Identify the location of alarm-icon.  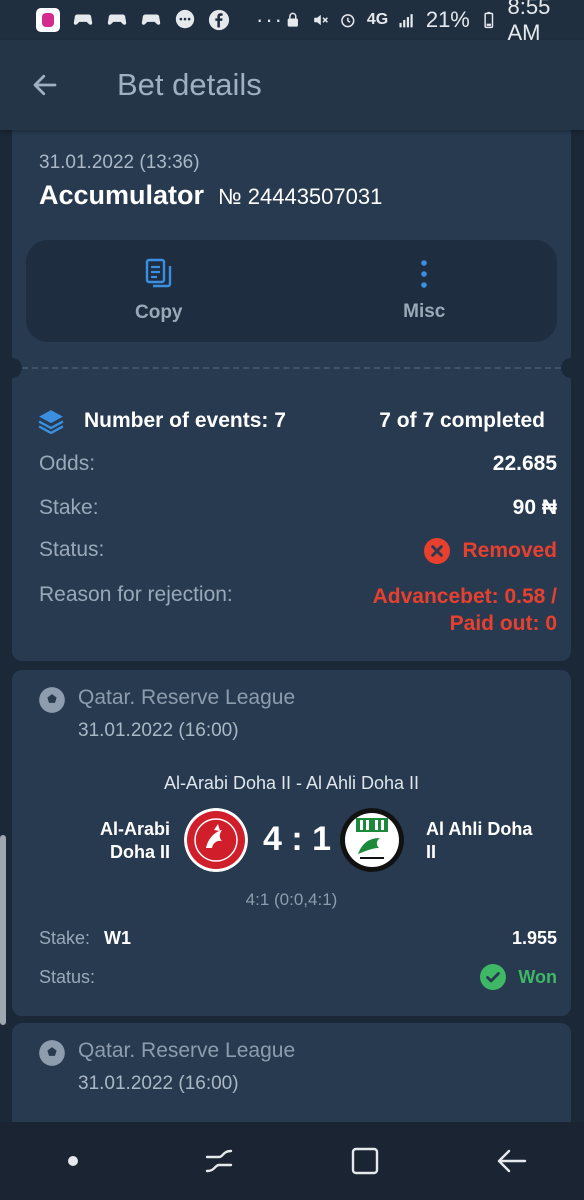
(348, 21).